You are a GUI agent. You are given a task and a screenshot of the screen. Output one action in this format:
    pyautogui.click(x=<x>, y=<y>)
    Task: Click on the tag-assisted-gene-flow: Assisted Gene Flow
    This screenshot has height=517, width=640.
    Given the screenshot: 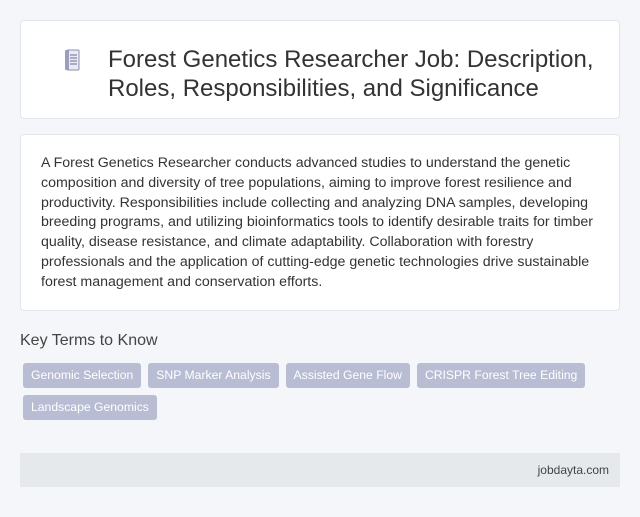 What is the action you would take?
    pyautogui.click(x=347, y=375)
    